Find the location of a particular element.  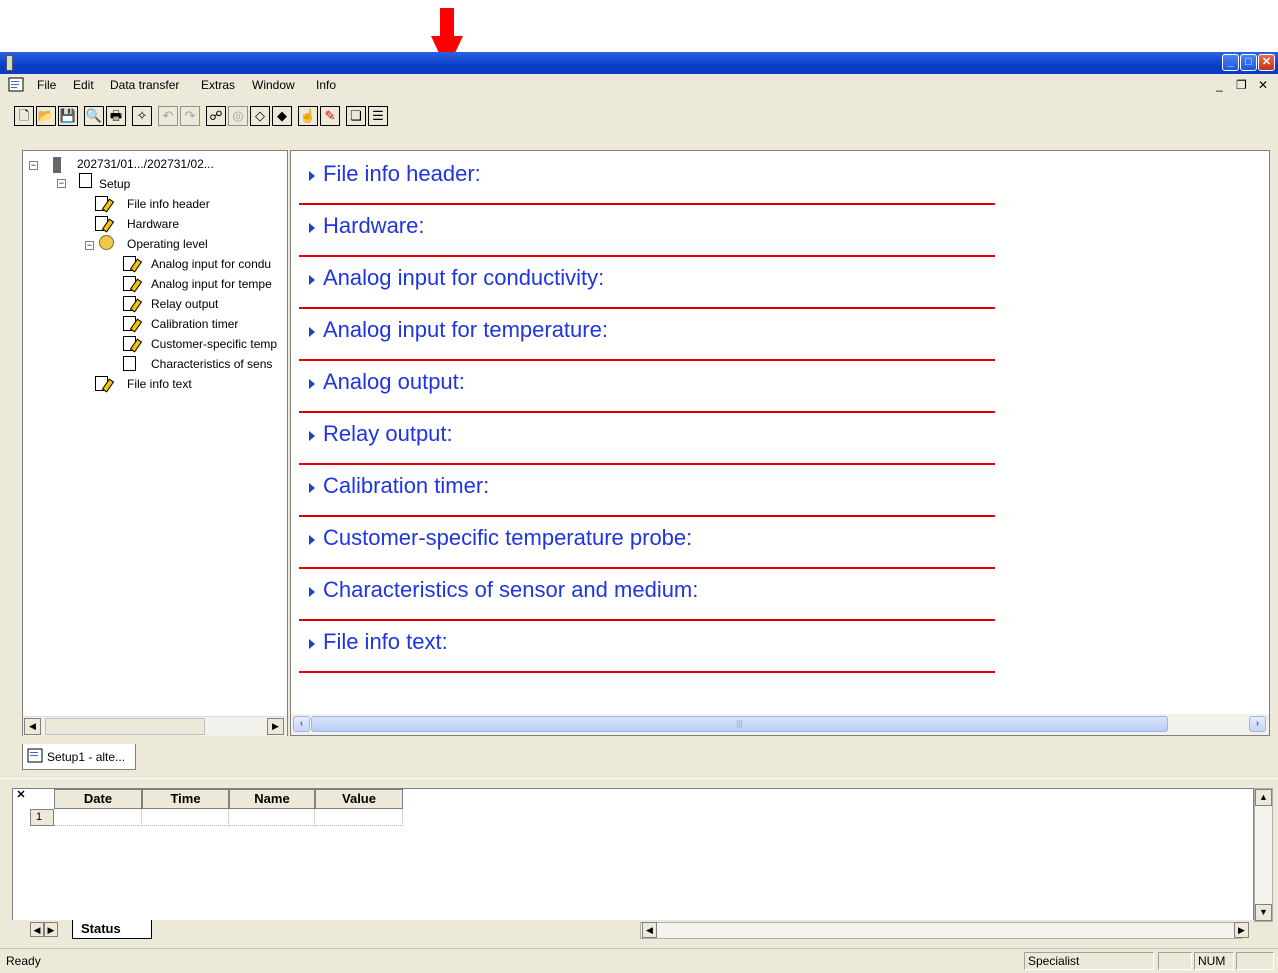

status-text: Ready is located at coordinates (23, 961).